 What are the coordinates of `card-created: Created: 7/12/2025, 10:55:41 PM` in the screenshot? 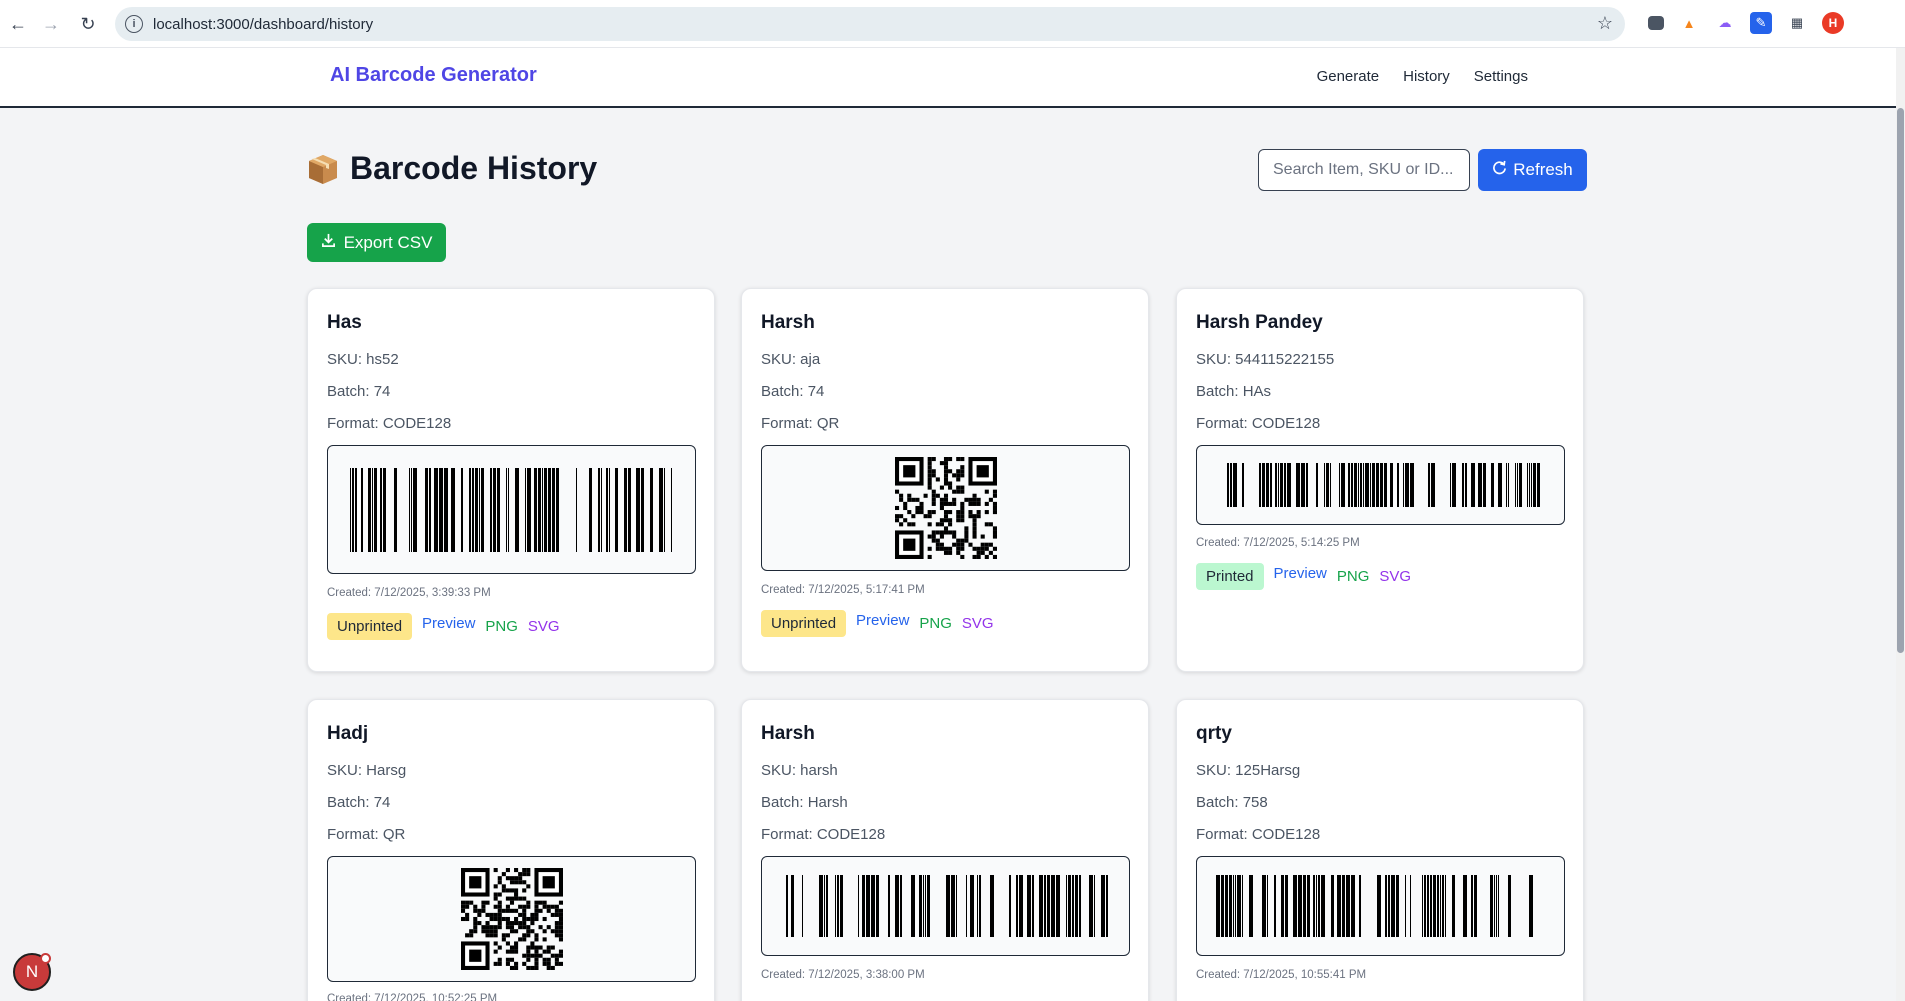 It's located at (1281, 975).